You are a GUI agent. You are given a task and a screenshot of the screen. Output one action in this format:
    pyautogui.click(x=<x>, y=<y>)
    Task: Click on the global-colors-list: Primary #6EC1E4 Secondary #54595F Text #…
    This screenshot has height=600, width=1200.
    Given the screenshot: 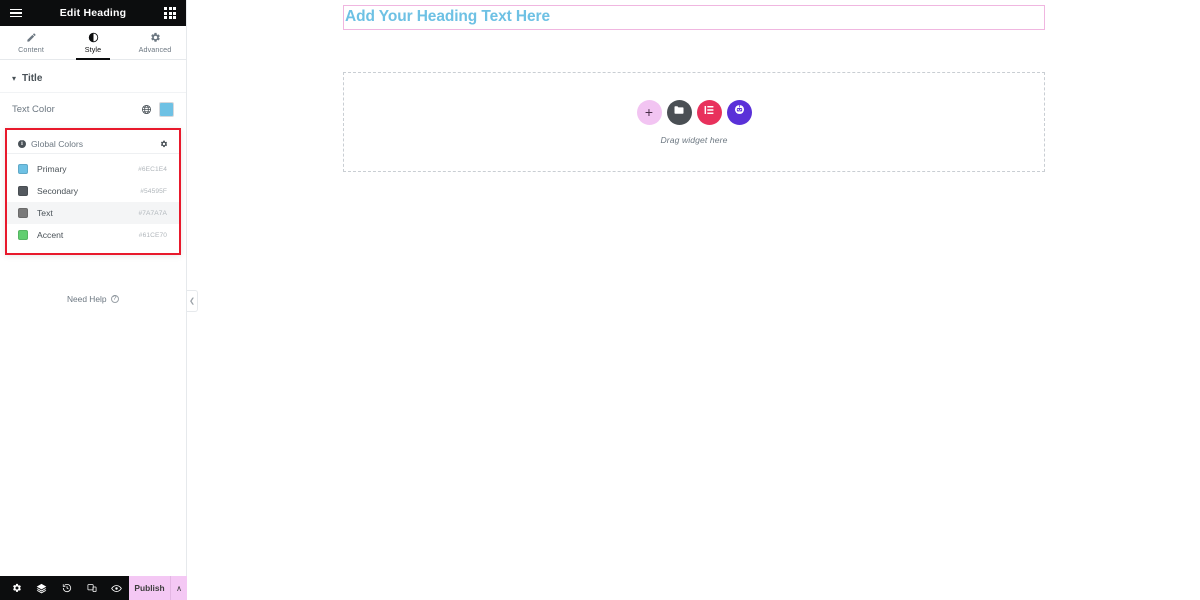 What is the action you would take?
    pyautogui.click(x=93, y=203)
    